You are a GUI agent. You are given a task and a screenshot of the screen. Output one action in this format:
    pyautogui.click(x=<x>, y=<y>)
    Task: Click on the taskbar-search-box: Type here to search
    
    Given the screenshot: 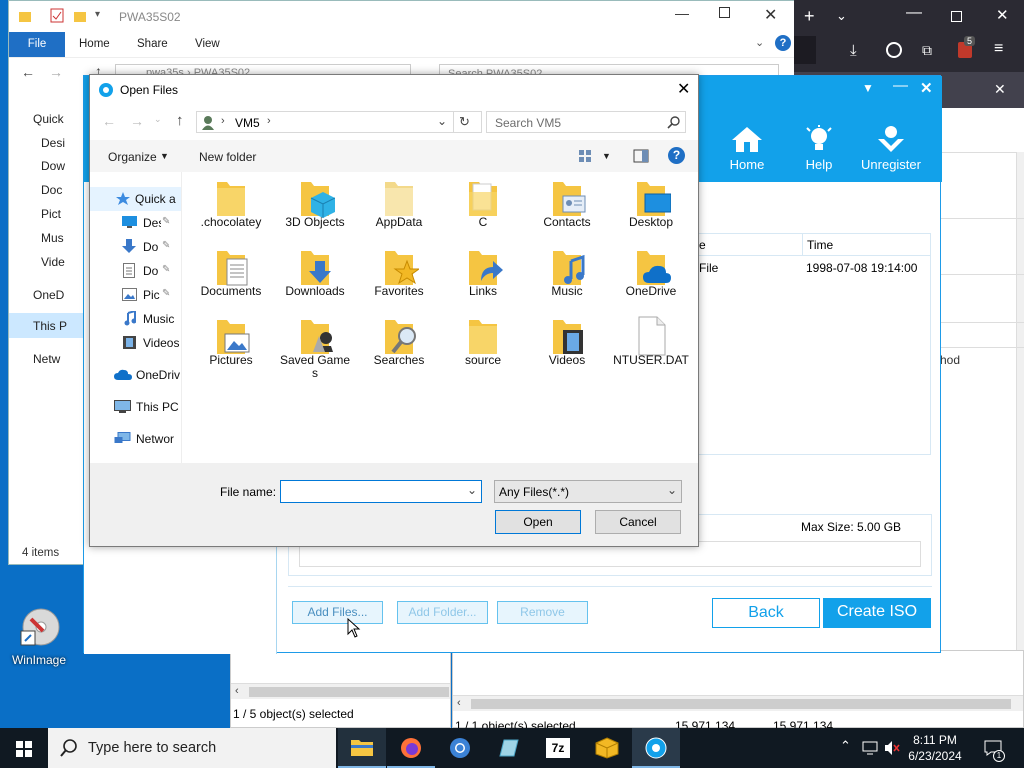 What is the action you would take?
    pyautogui.click(x=192, y=748)
    